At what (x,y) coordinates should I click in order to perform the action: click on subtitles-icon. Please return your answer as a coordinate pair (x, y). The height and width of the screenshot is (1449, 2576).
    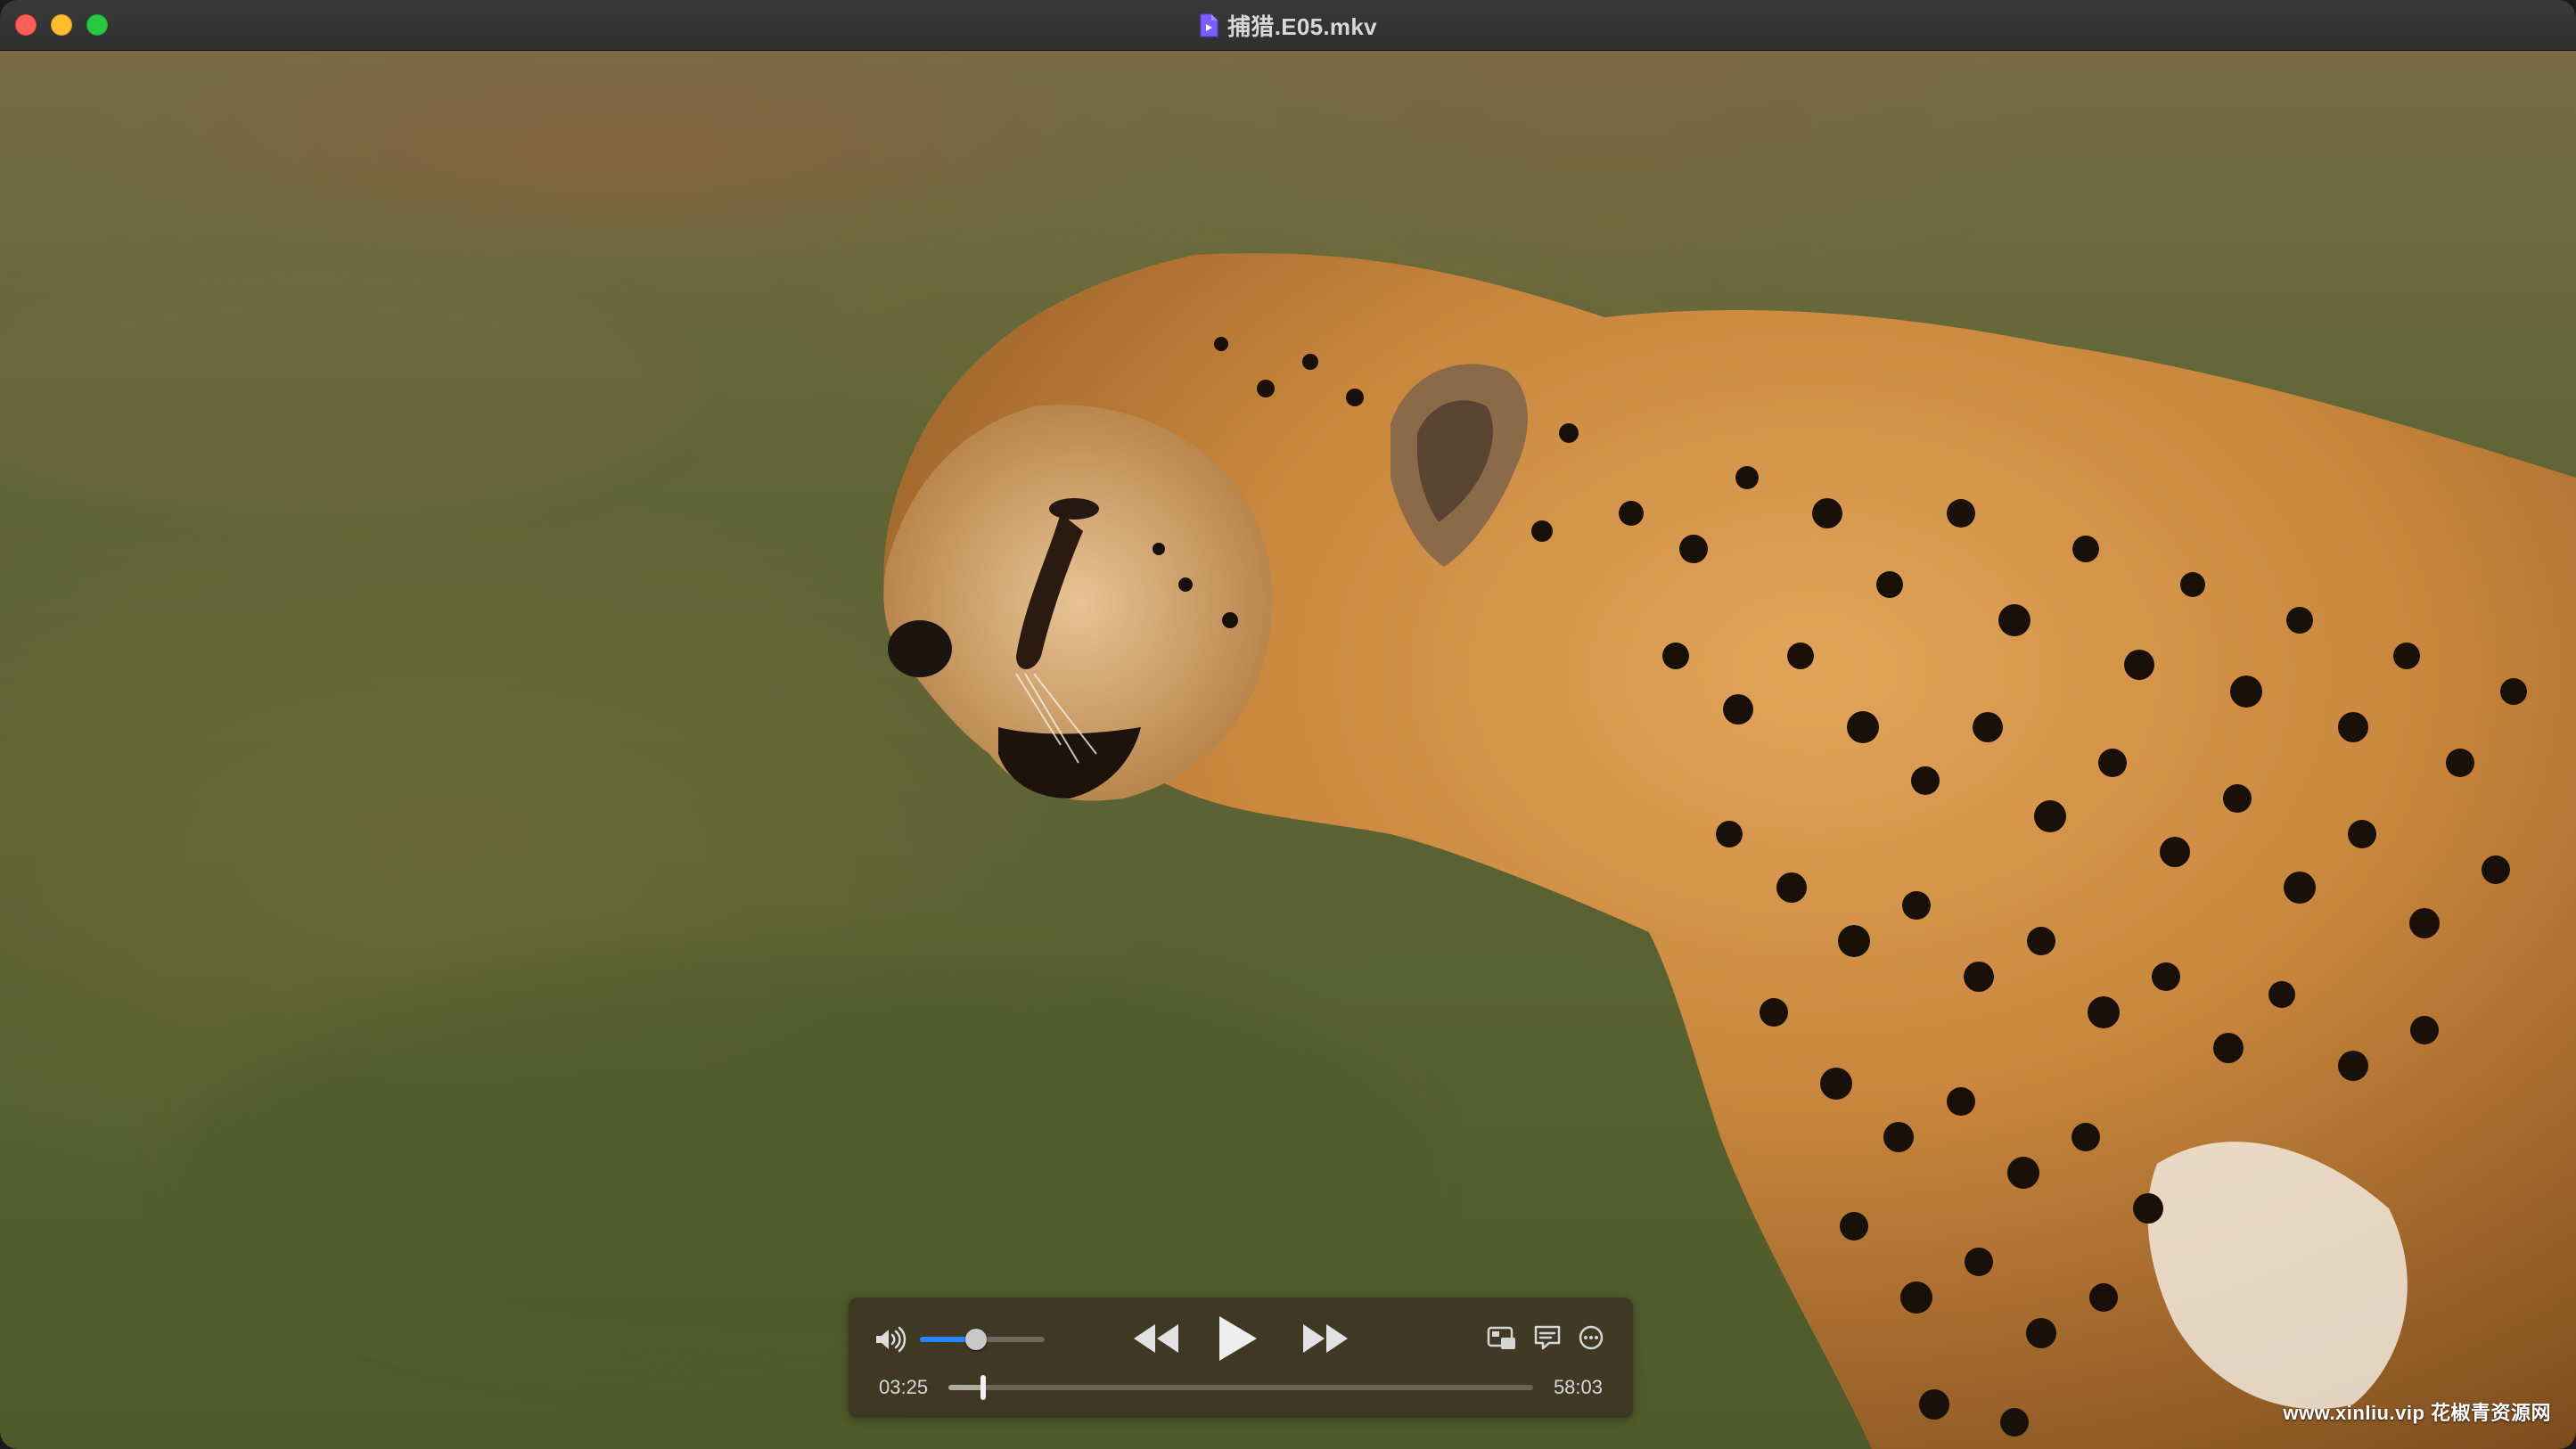
    Looking at the image, I should click on (1548, 1337).